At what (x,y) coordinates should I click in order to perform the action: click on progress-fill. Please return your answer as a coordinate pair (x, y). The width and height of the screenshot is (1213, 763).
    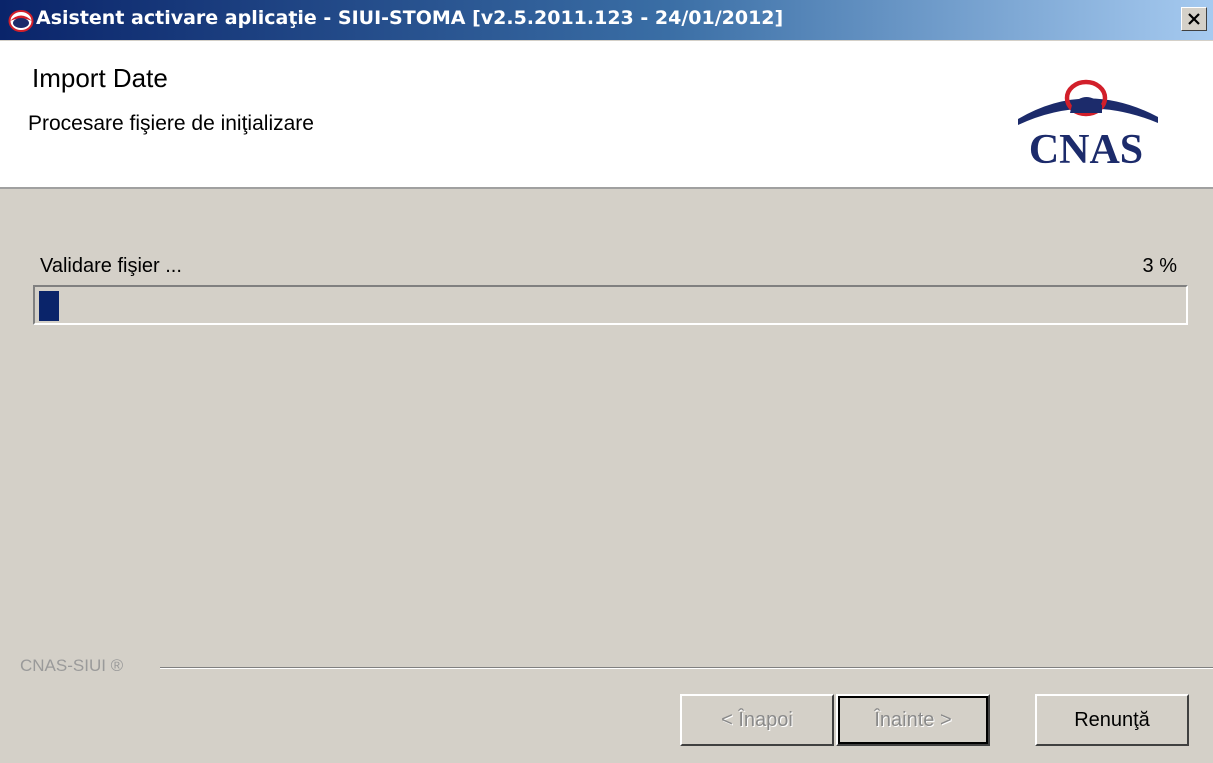
    Looking at the image, I should click on (49, 306).